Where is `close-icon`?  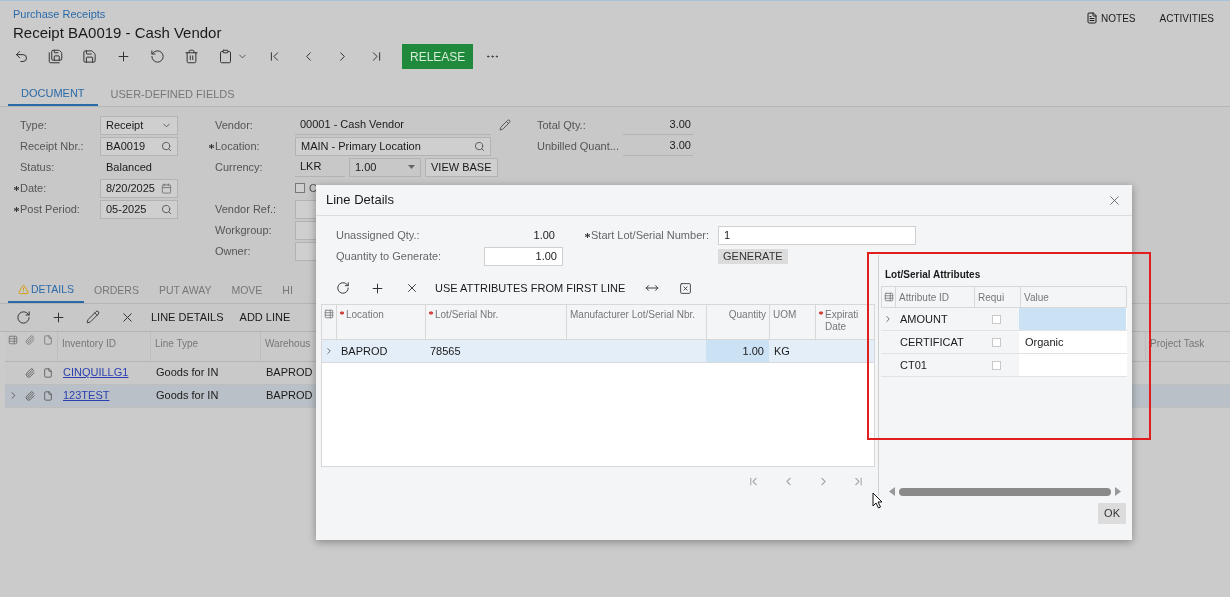
close-icon is located at coordinates (412, 288).